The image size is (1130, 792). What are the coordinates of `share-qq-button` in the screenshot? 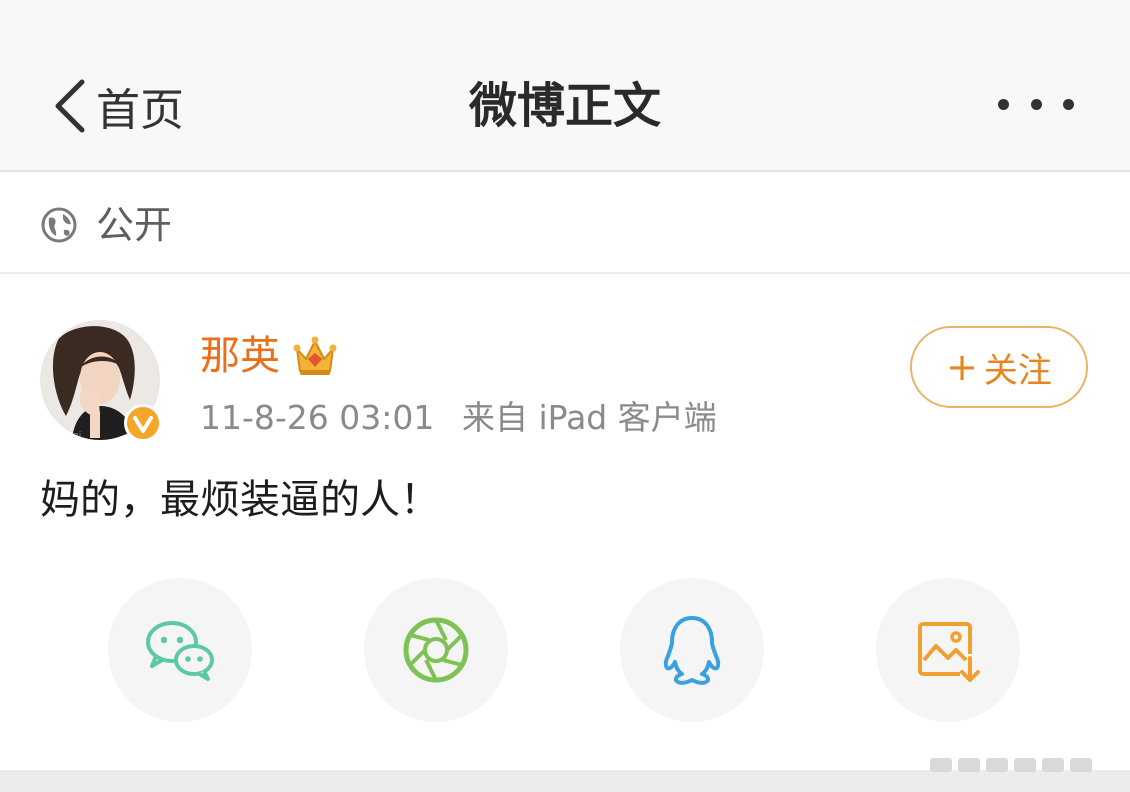 It's located at (692, 650).